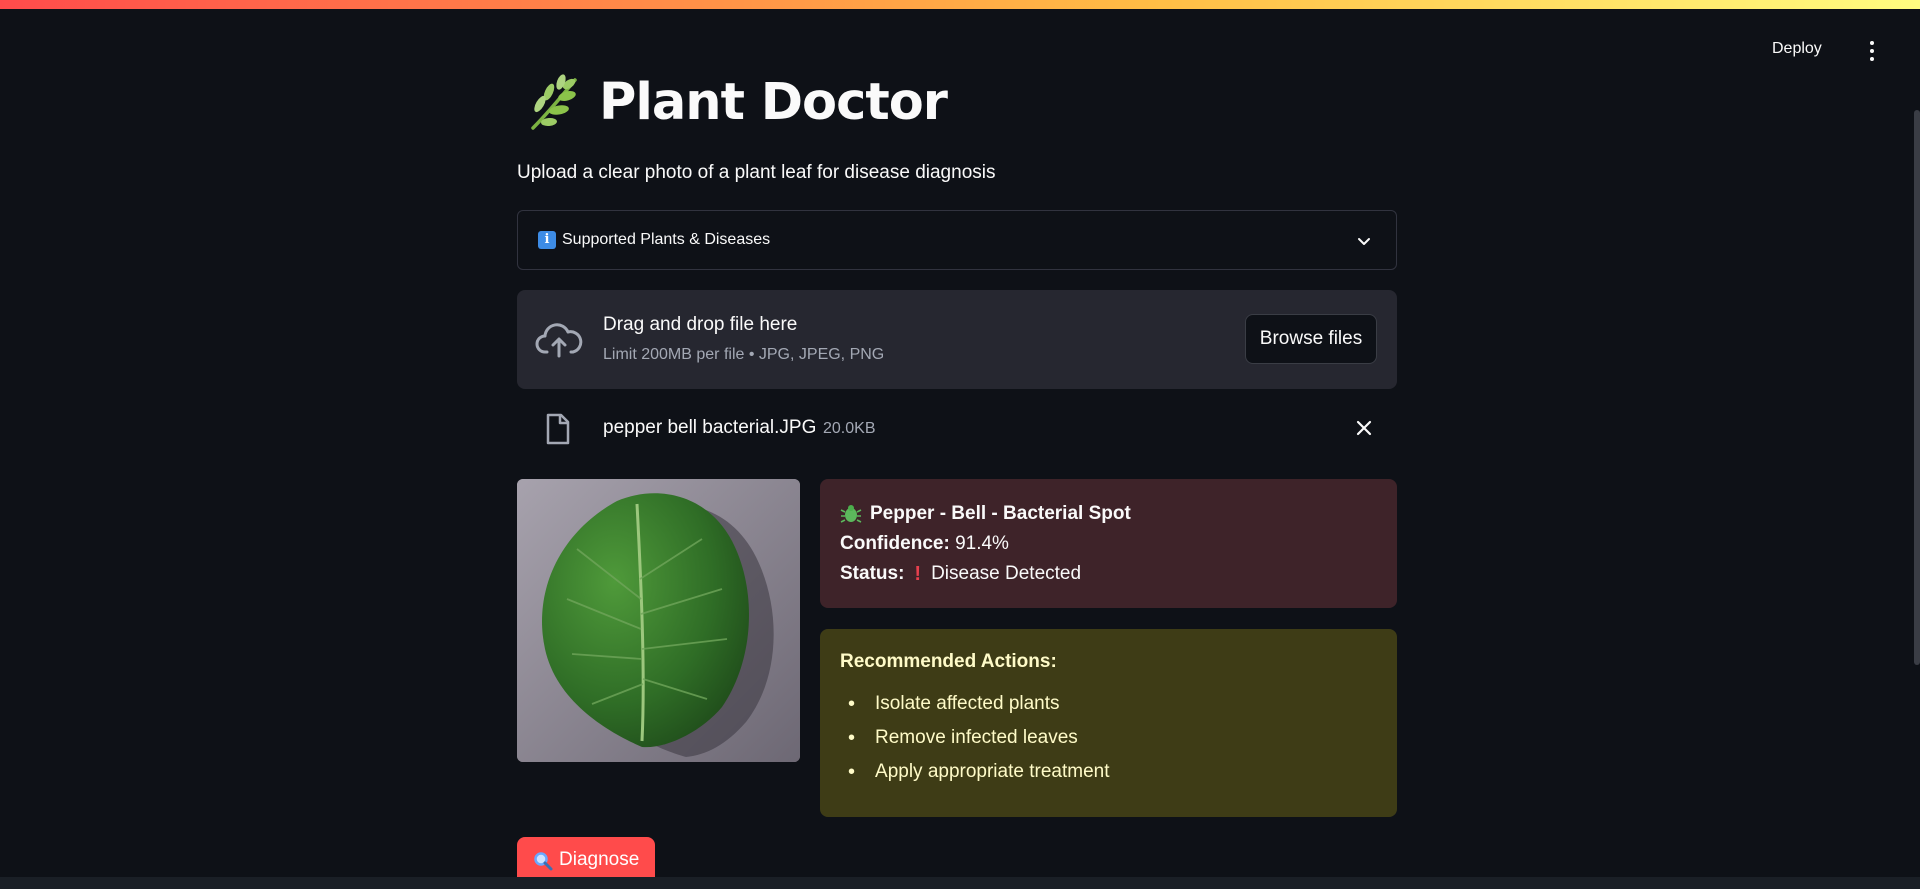  I want to click on uploaded-file-size: 20.0KB, so click(849, 428).